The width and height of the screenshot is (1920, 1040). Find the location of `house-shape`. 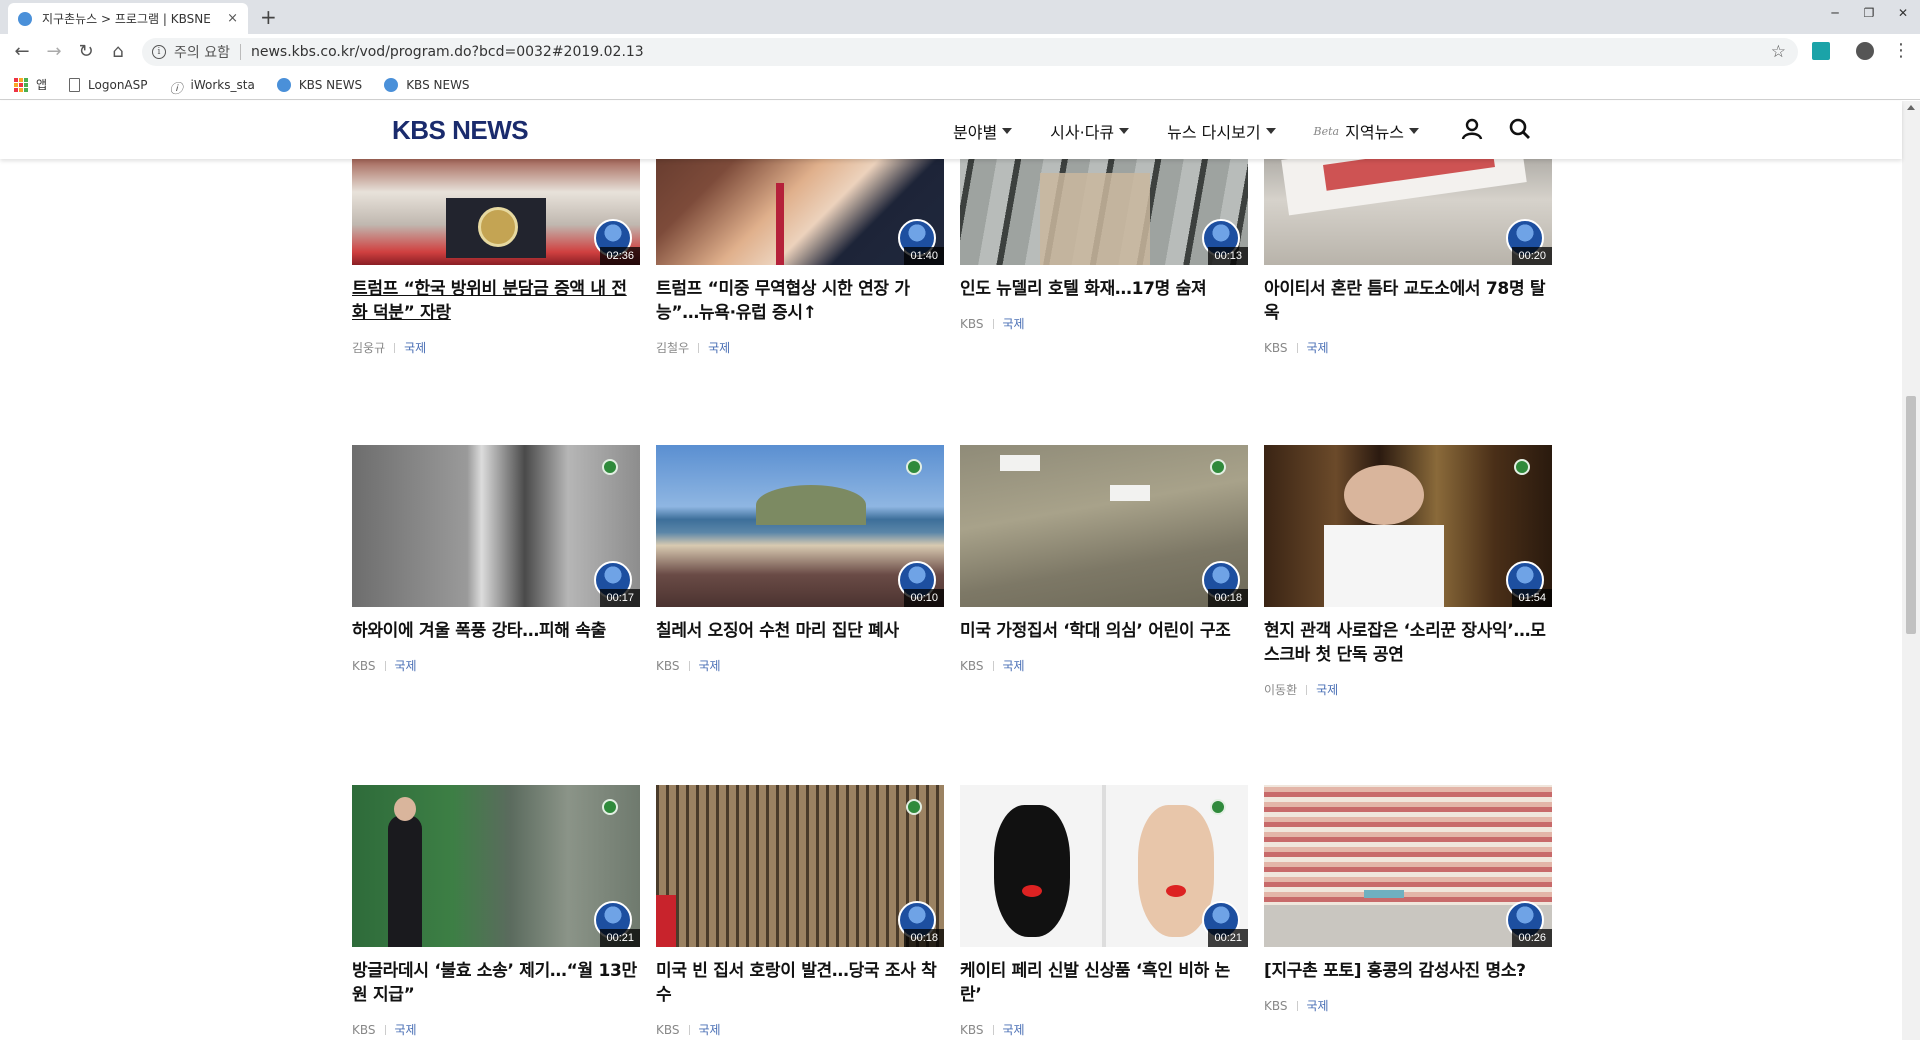

house-shape is located at coordinates (1130, 493).